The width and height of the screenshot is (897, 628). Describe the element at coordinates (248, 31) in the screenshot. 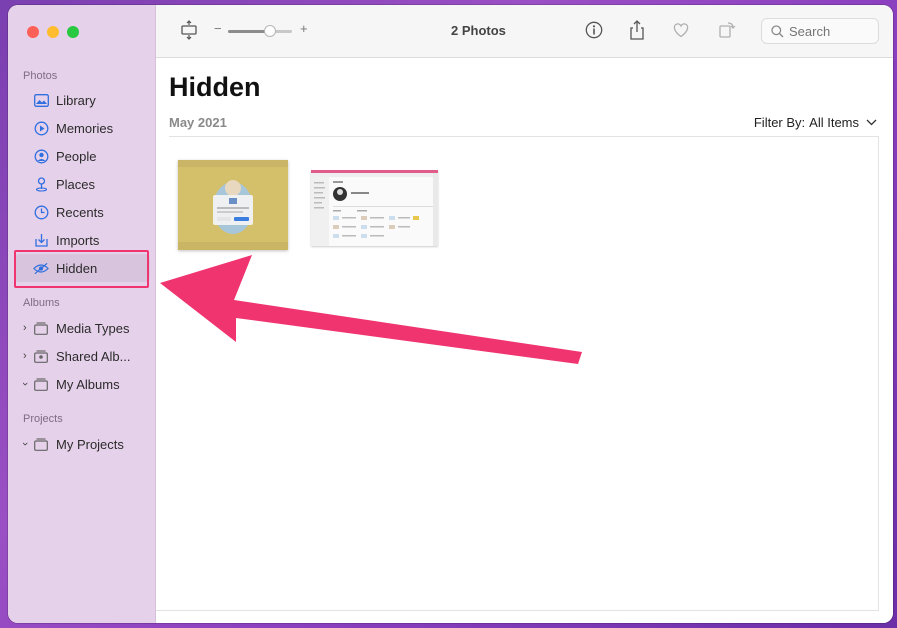

I see `slider-fill` at that location.